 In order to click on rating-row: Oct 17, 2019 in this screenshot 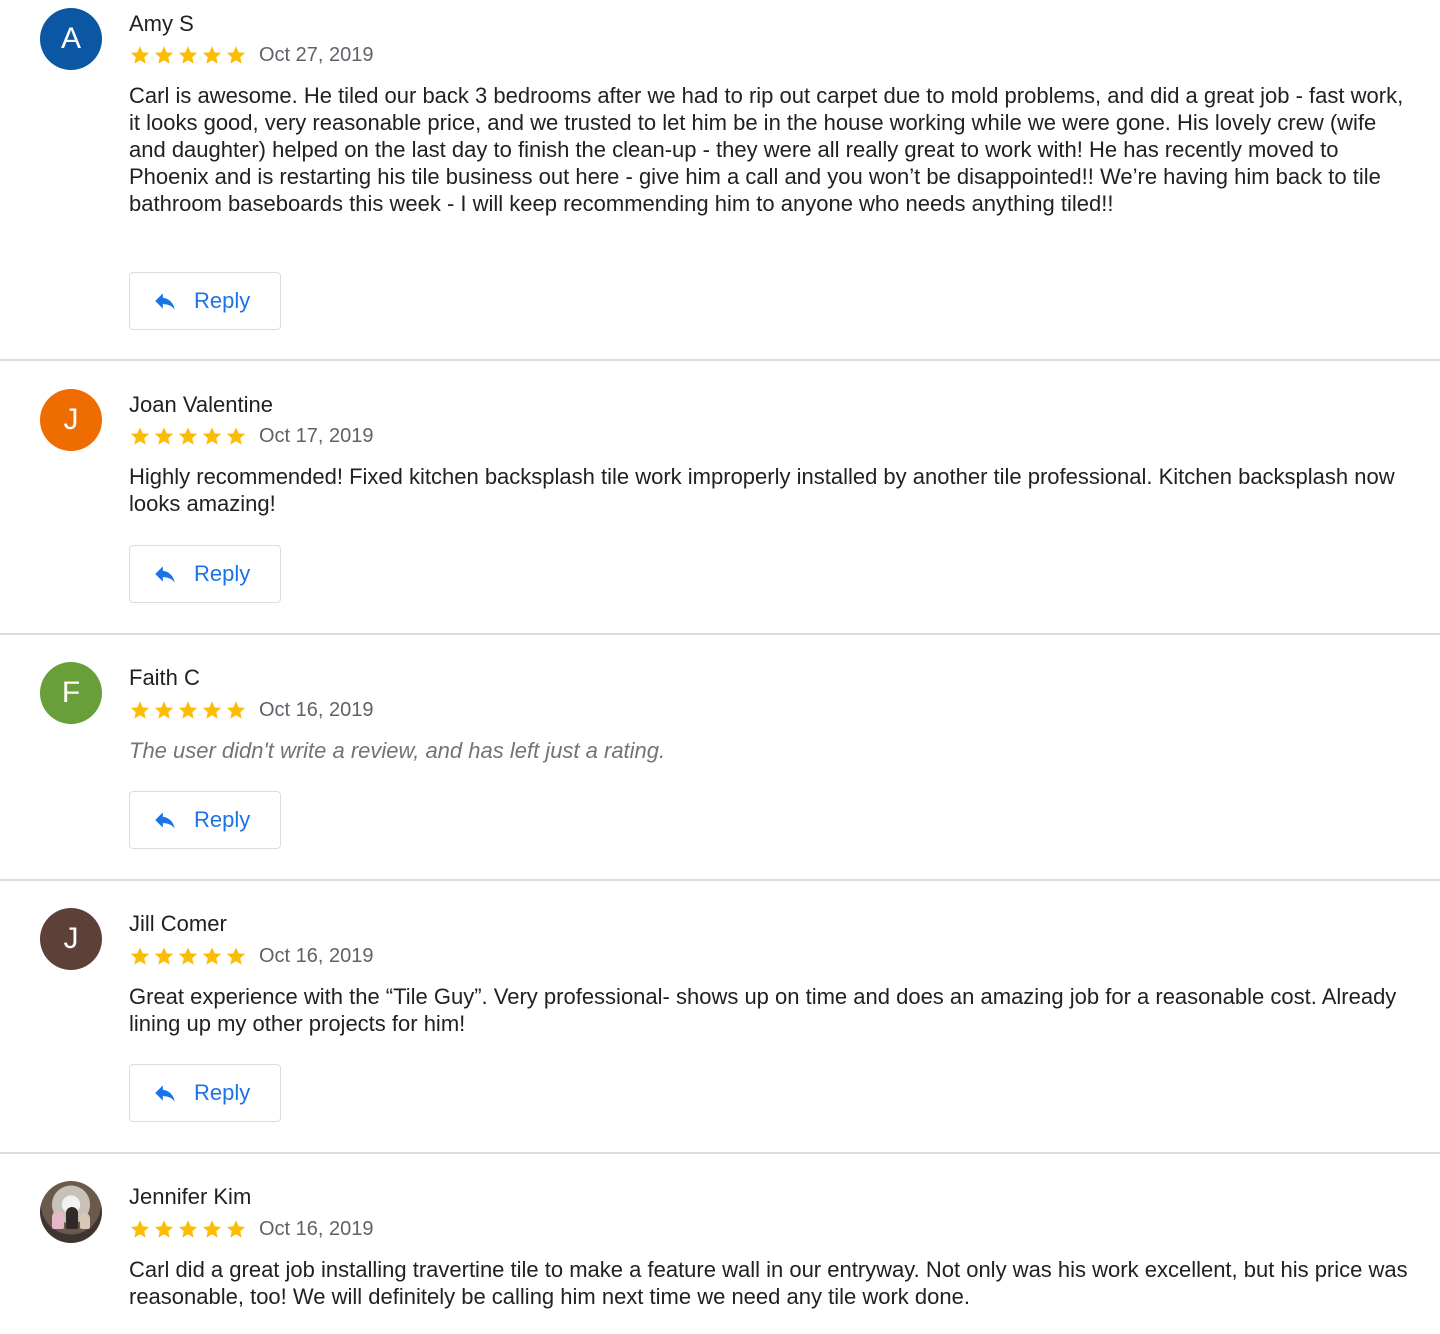, I will do `click(251, 436)`.